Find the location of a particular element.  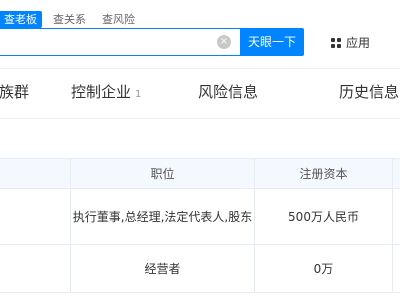

table-header-row: 职位 注册资本 is located at coordinates (200, 174).